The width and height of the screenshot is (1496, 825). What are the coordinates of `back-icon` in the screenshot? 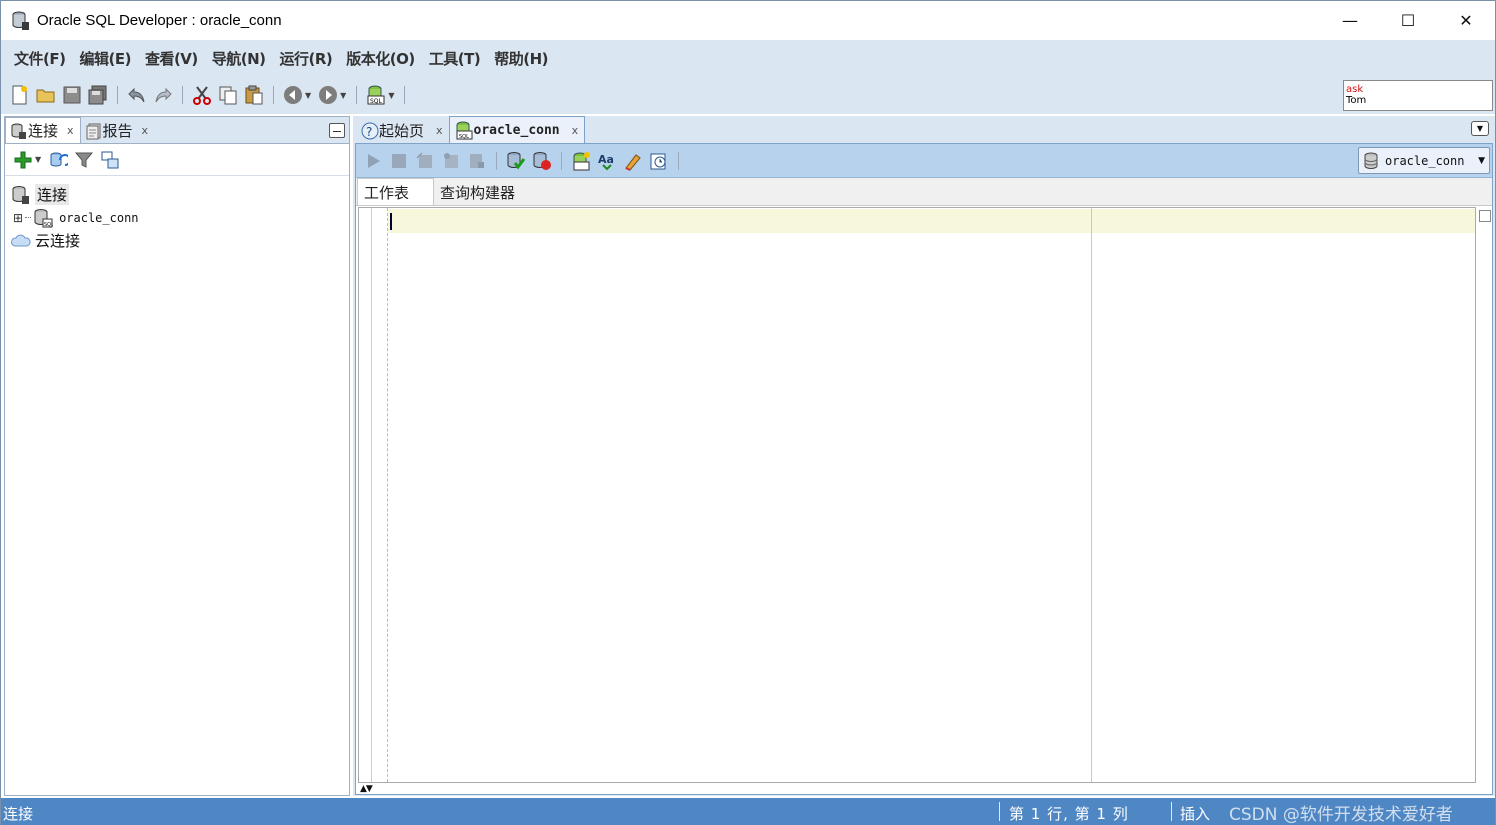 It's located at (293, 95).